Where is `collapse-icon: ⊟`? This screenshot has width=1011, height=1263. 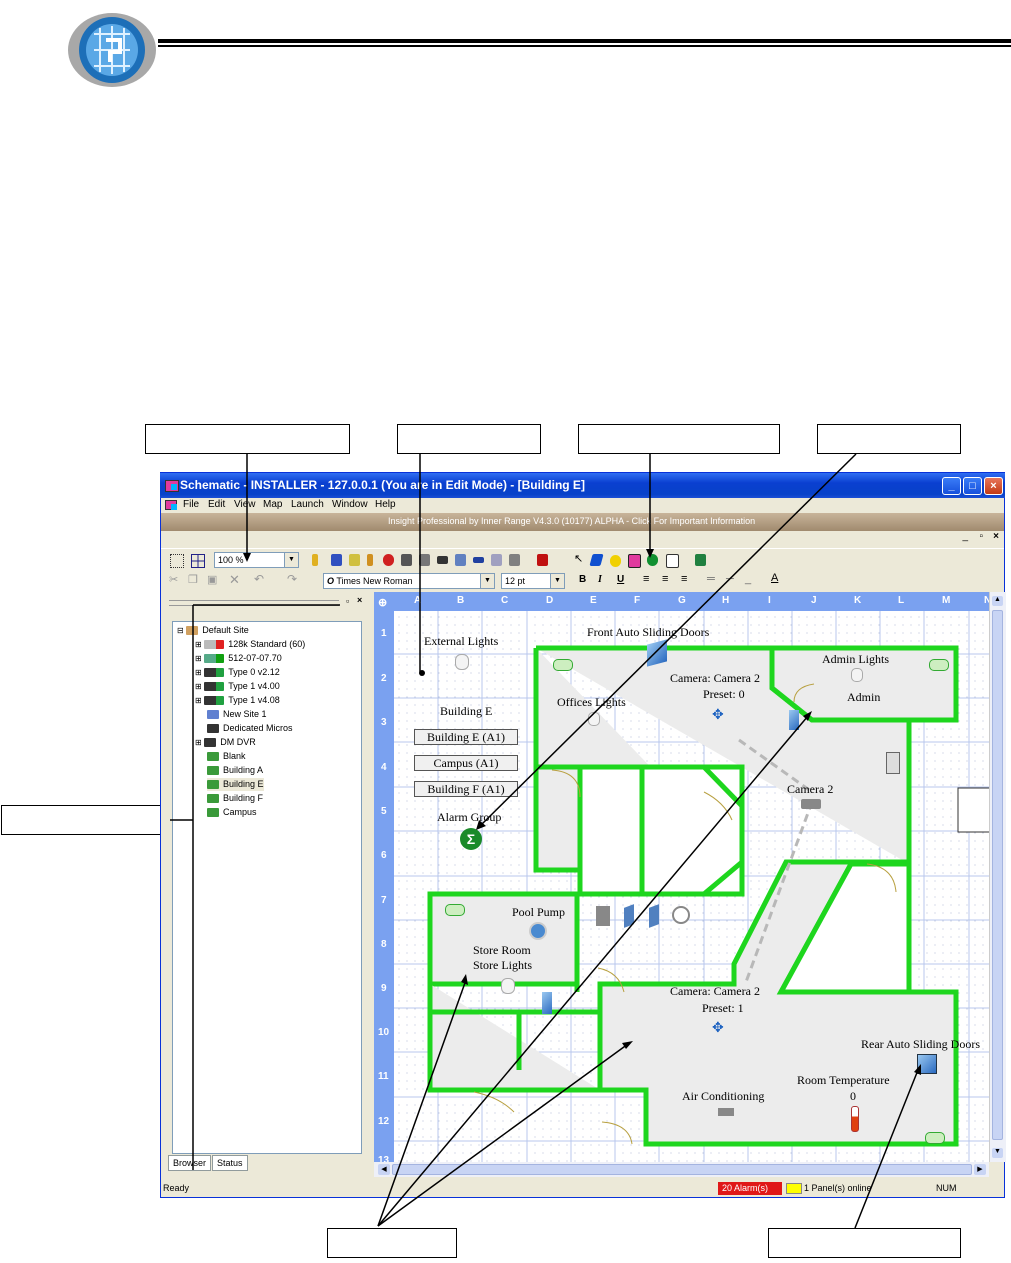
collapse-icon: ⊟ is located at coordinates (180, 630).